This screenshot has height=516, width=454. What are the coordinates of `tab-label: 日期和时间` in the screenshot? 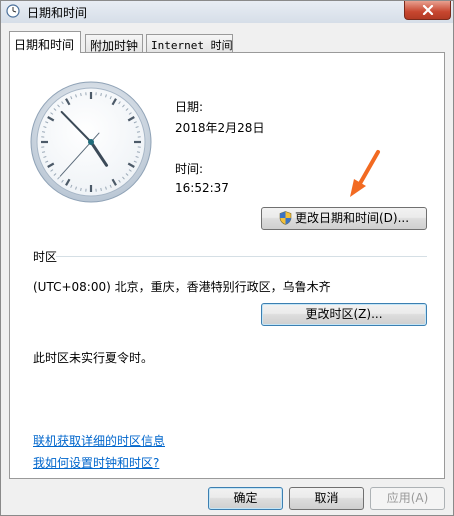 It's located at (44, 45).